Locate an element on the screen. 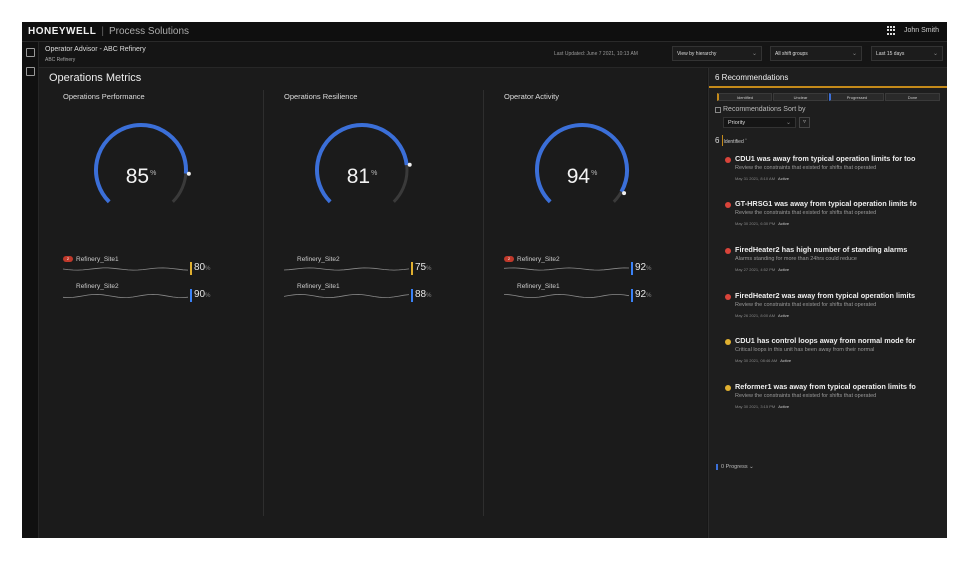 Image resolution: width=969 pixels, height=562 pixels. site-name: Refinery_Site2 is located at coordinates (318, 259).